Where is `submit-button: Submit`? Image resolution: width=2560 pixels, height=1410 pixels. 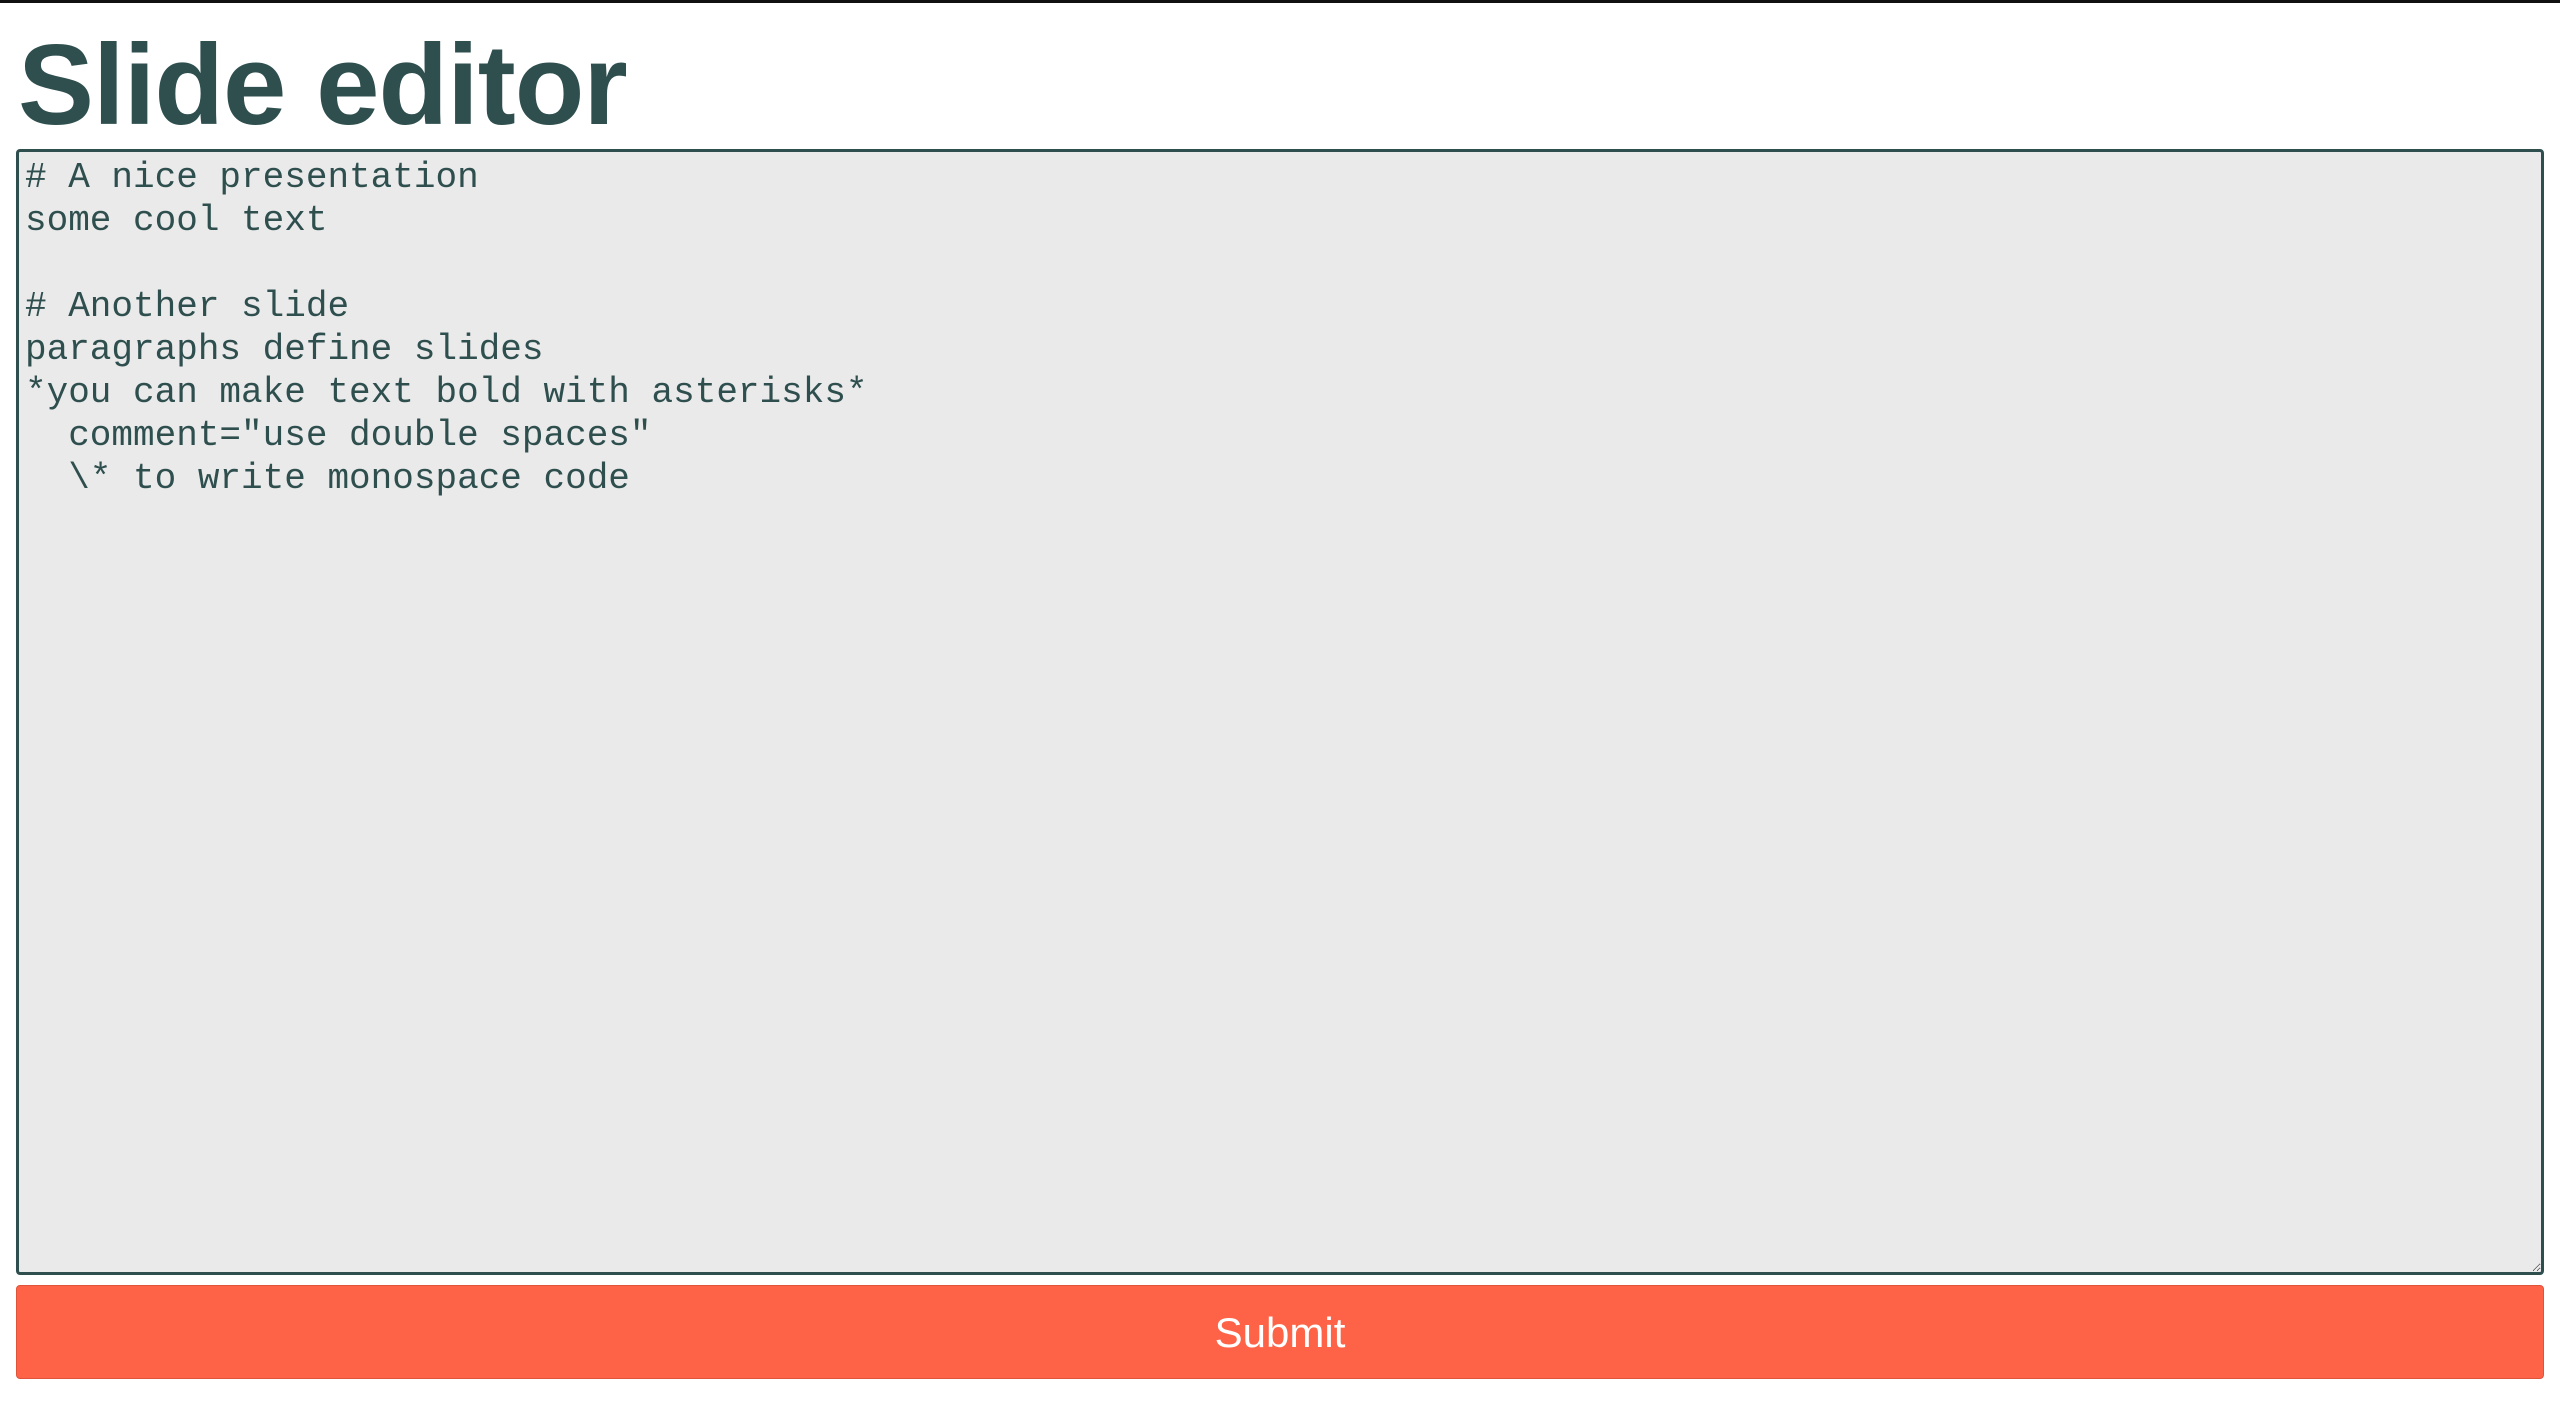
submit-button: Submit is located at coordinates (1280, 1332).